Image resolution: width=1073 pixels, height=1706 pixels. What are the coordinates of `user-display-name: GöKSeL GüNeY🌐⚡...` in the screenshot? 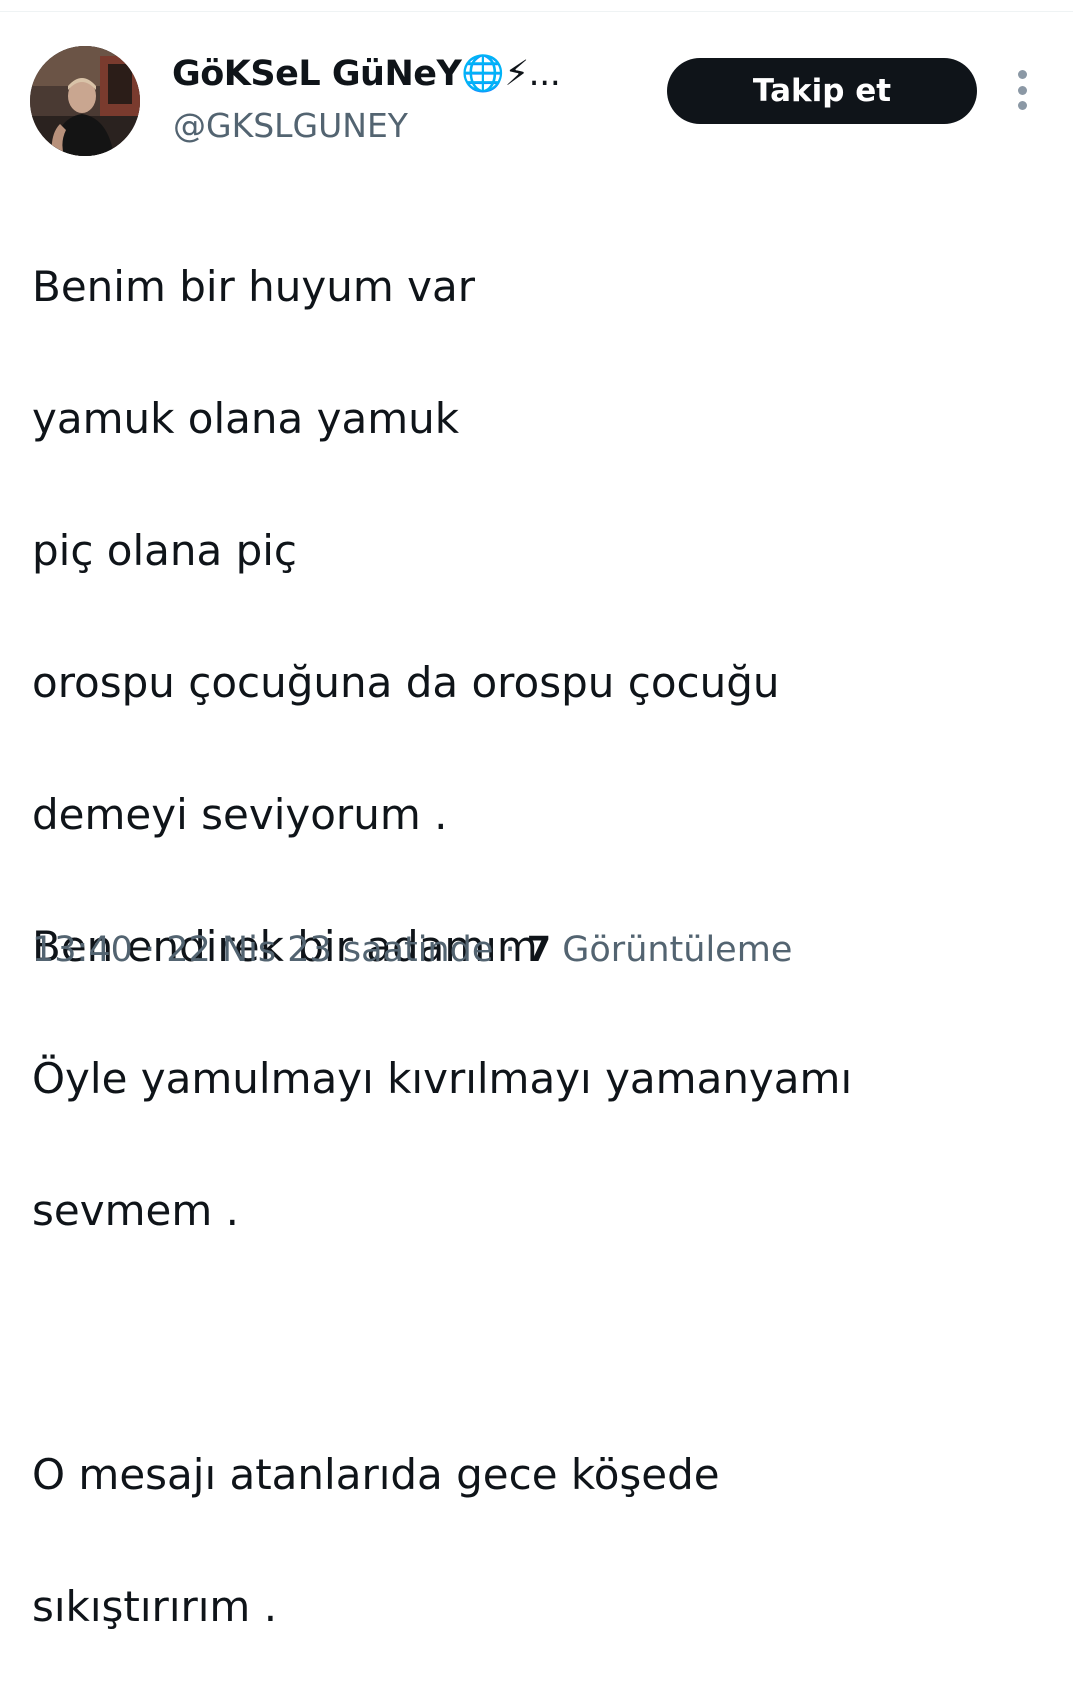 It's located at (366, 74).